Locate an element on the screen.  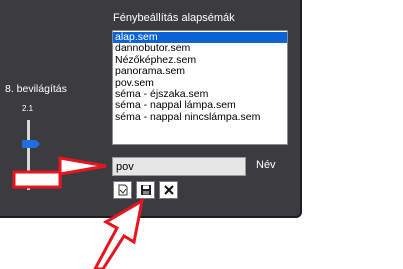
open-preset-button is located at coordinates (122, 190).